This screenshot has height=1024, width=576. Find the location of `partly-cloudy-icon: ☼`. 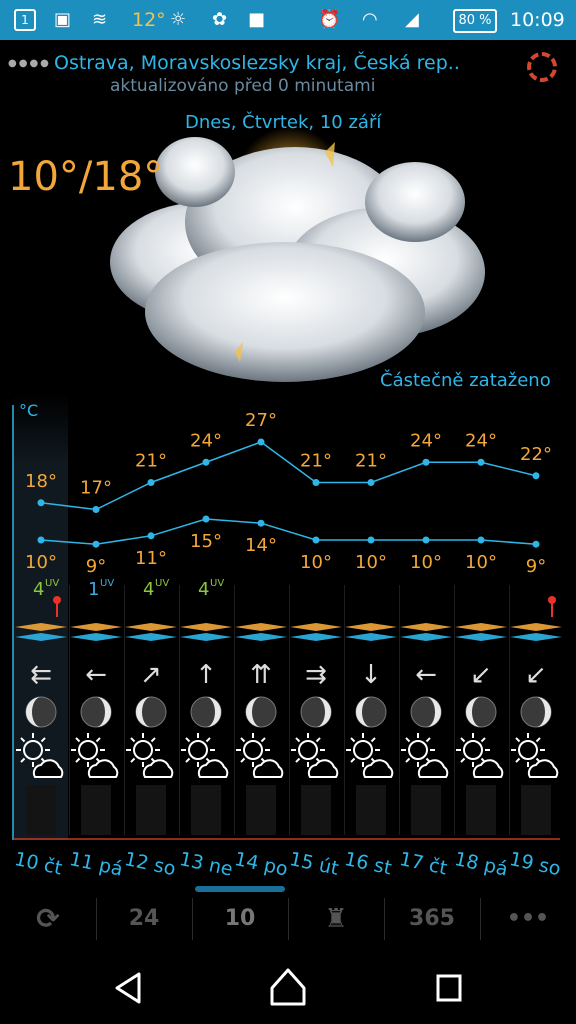

partly-cloudy-icon: ☼ is located at coordinates (178, 19).